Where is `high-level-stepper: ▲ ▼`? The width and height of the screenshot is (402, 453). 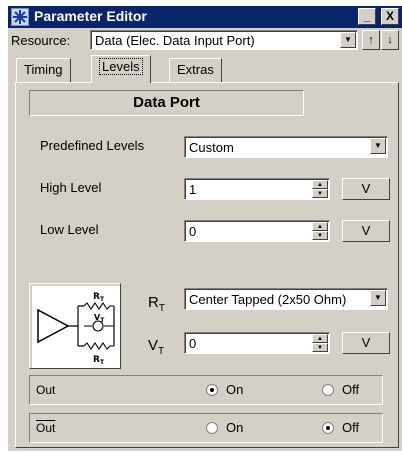
high-level-stepper: ▲ ▼ is located at coordinates (320, 189).